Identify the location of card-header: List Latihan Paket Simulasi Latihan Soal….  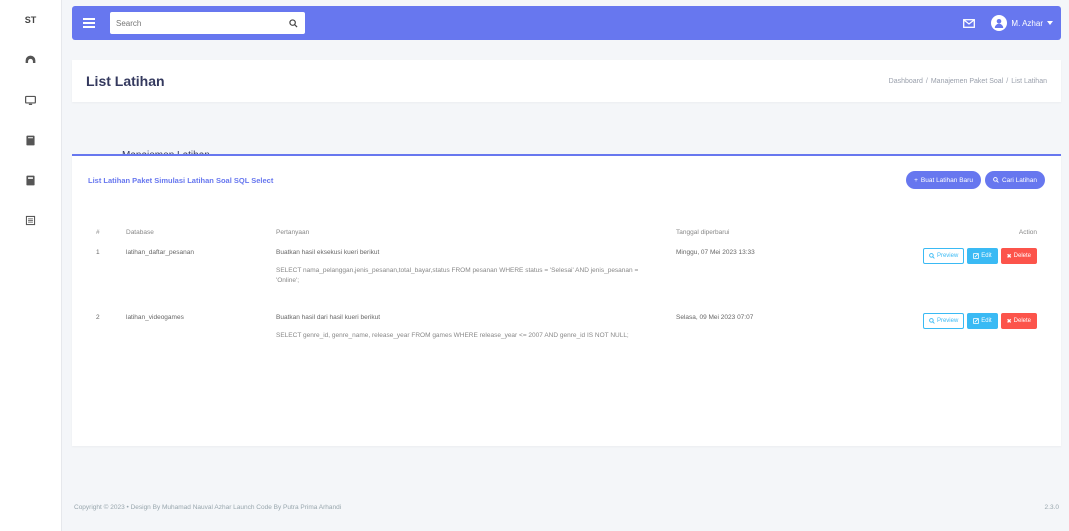
(566, 180).